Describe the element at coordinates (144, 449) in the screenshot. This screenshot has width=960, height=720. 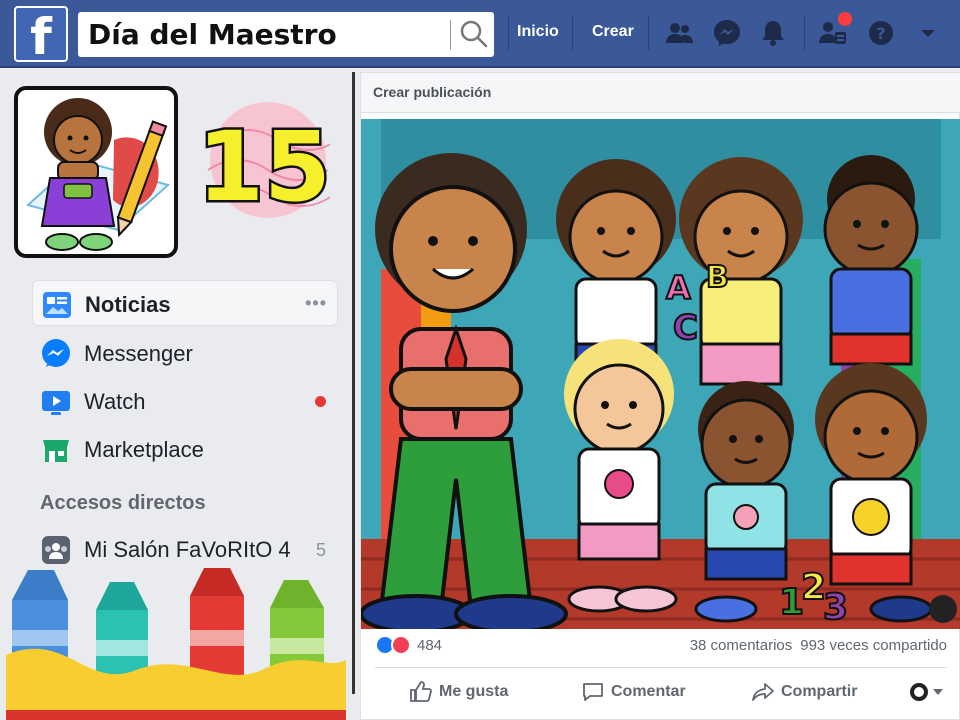
I see `sidebar-item-label: Marketplace` at that location.